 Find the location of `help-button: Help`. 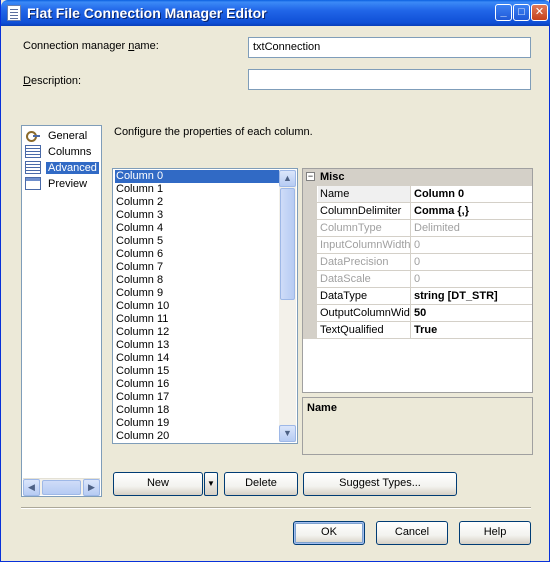

help-button: Help is located at coordinates (495, 533).